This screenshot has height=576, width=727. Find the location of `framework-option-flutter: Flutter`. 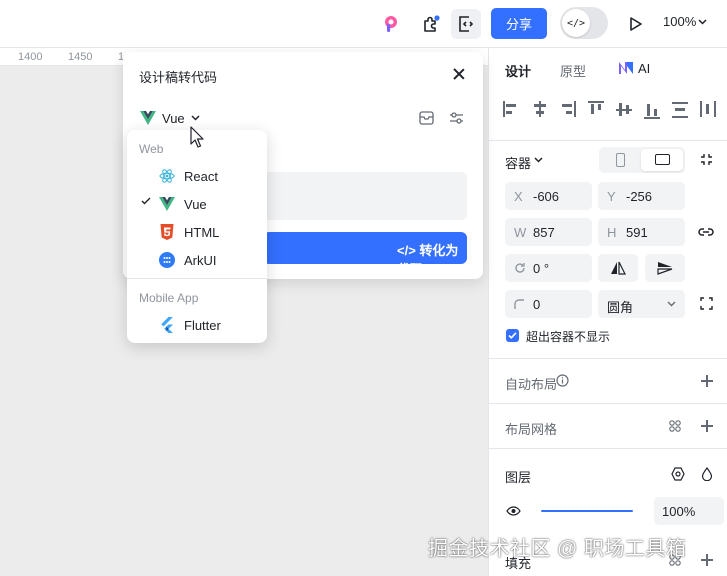

framework-option-flutter: Flutter is located at coordinates (197, 325).